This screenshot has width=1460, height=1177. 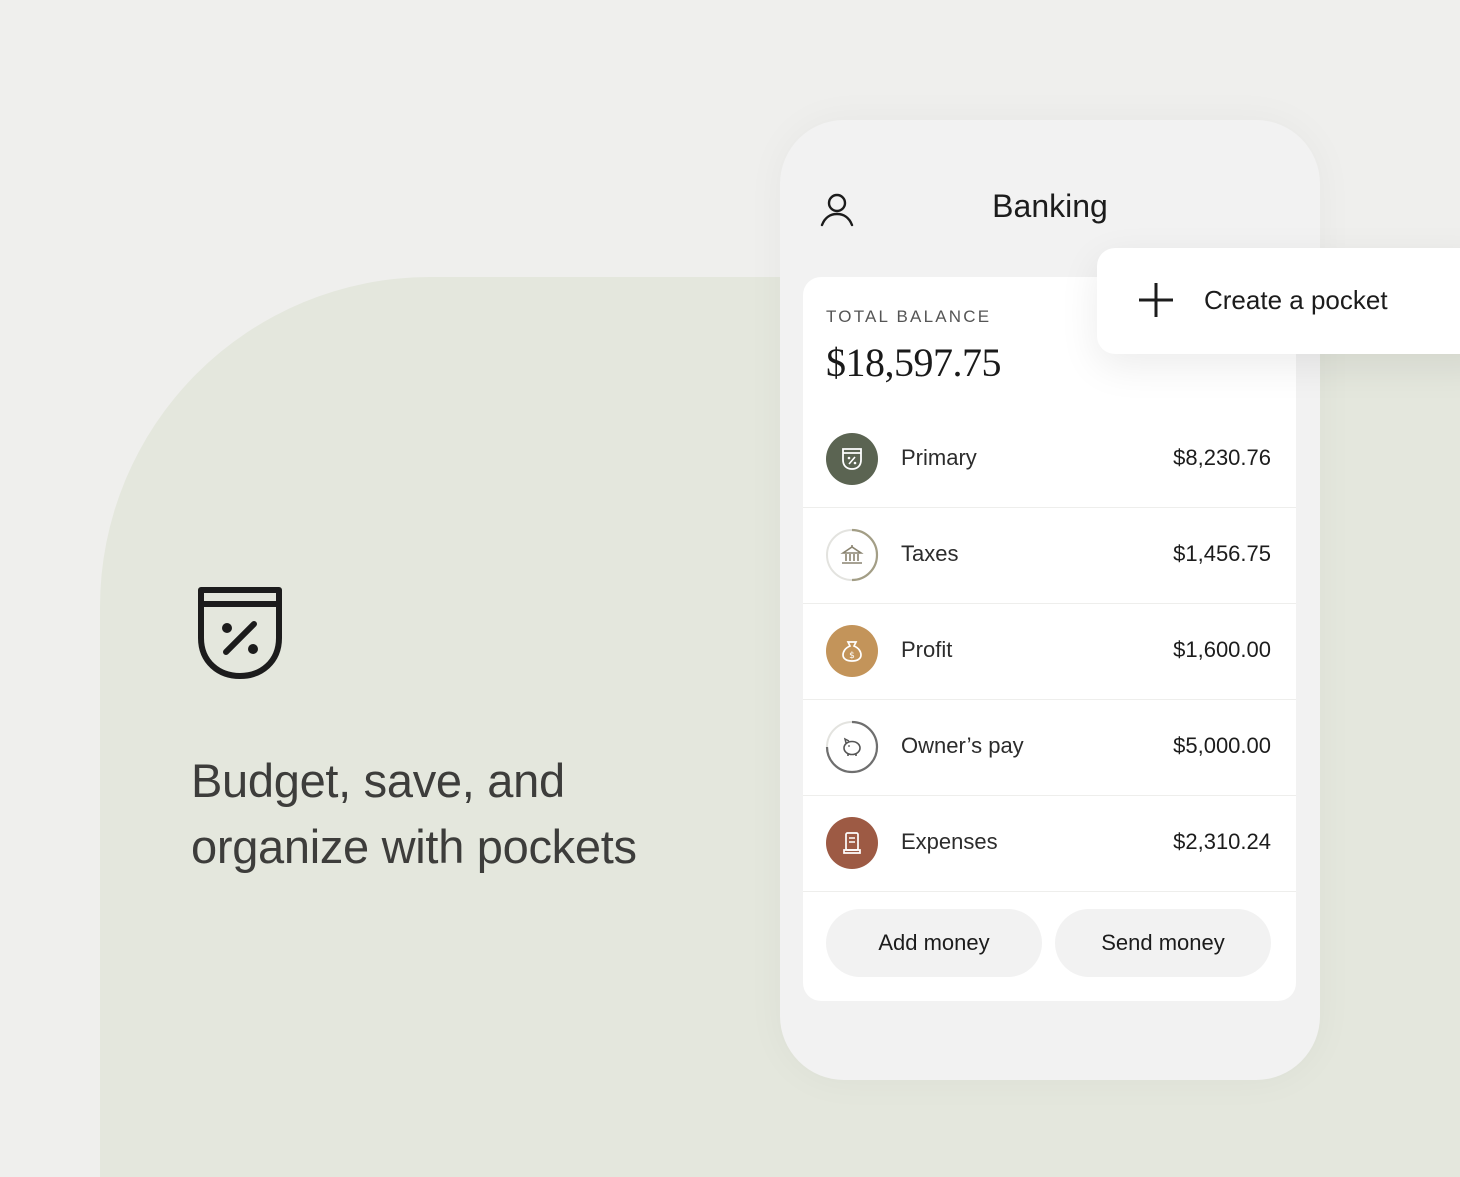 What do you see at coordinates (1222, 457) in the screenshot?
I see `pocket-amount: $8,230.76` at bounding box center [1222, 457].